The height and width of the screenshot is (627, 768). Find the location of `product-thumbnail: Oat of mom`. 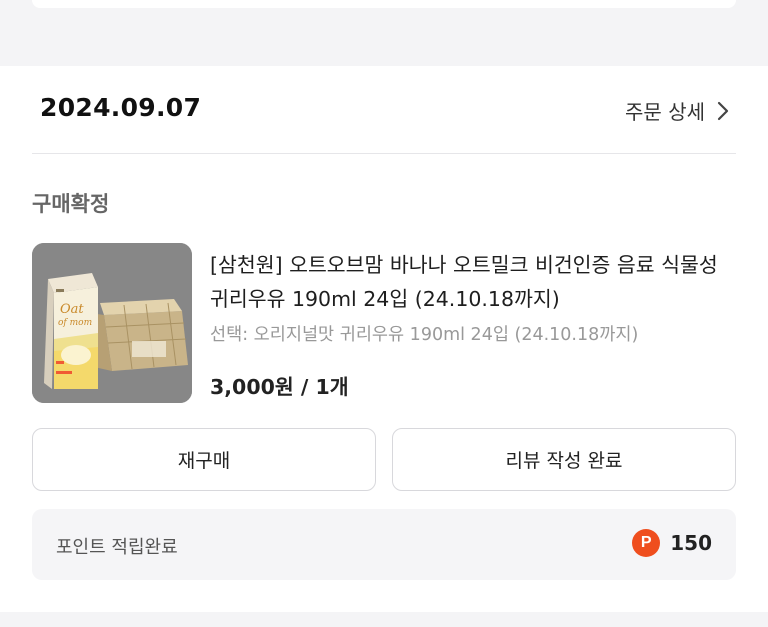

product-thumbnail: Oat of mom is located at coordinates (112, 323).